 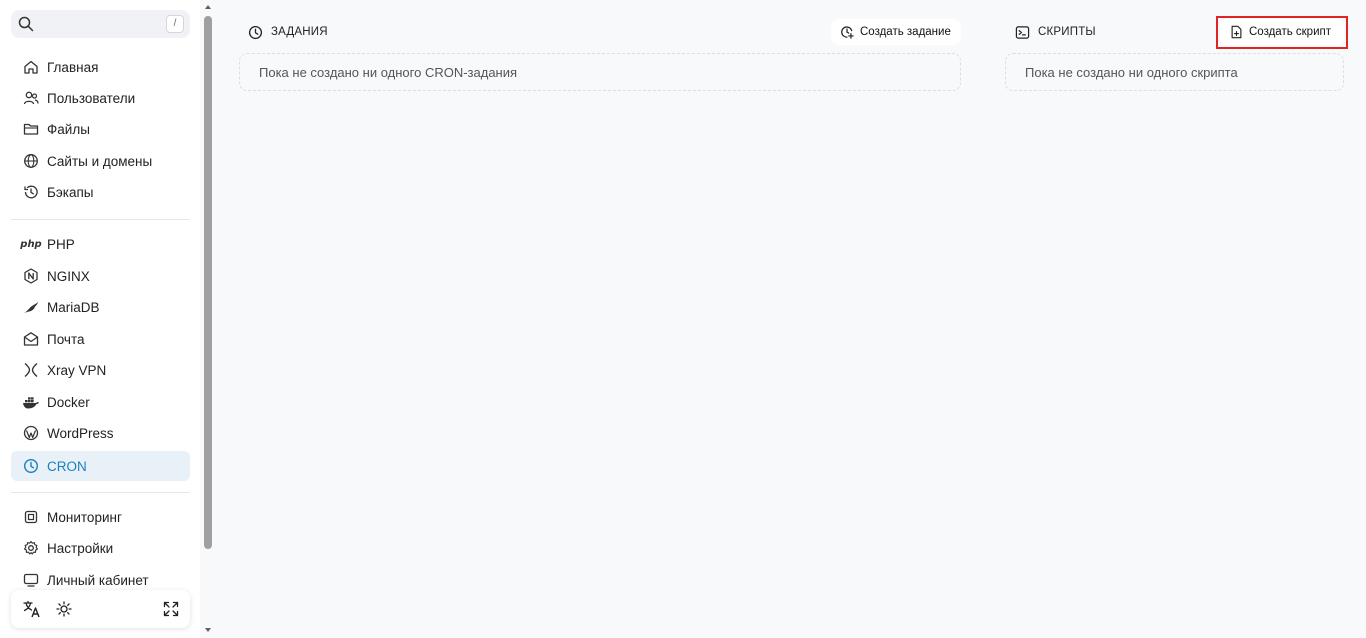 I want to click on search-input: /, so click(x=100, y=24).